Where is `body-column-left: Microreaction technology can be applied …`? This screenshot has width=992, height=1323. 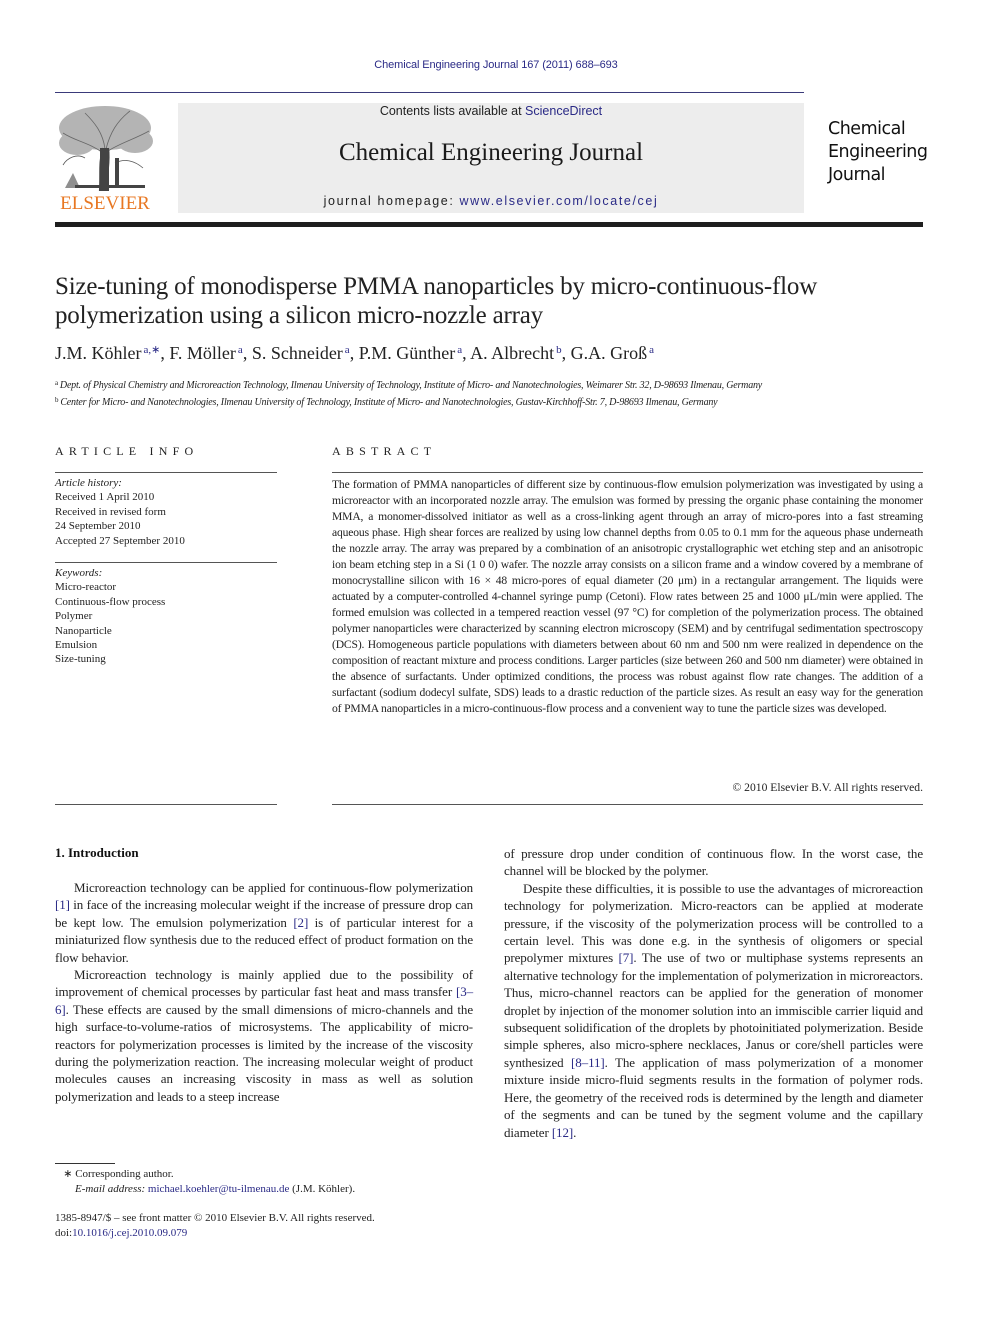
body-column-left: Microreaction technology can be applied … is located at coordinates (264, 992).